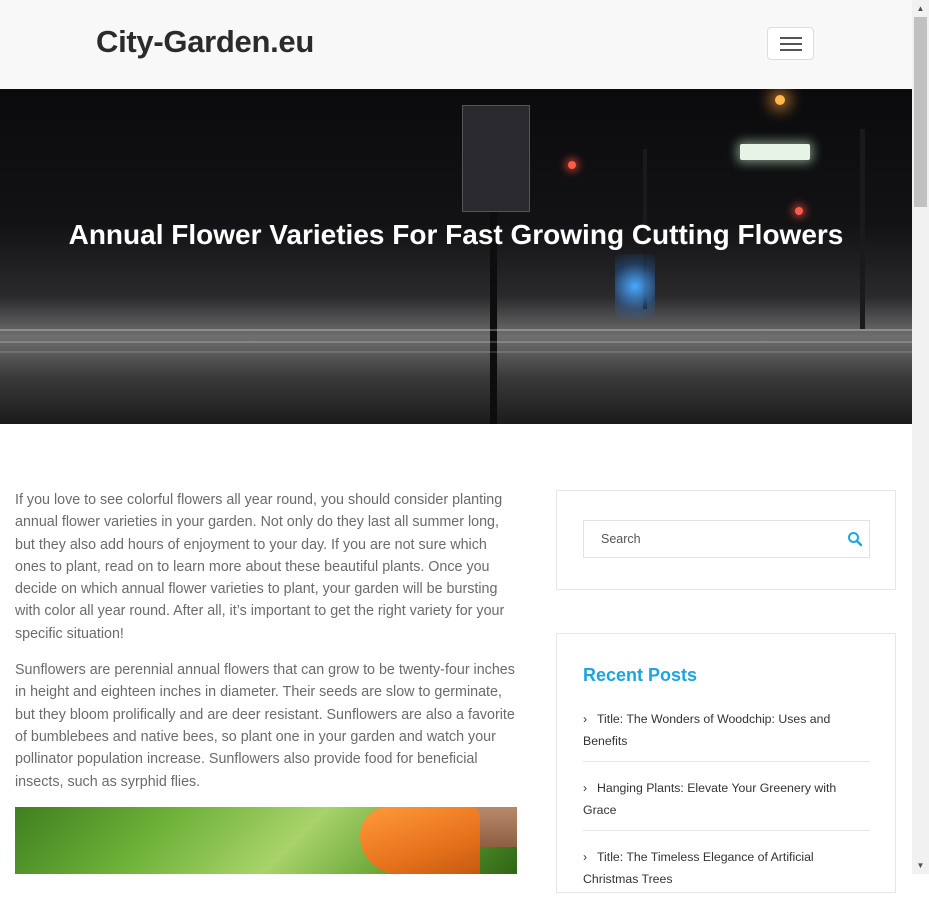 This screenshot has height=912, width=929. I want to click on street-sign, so click(496, 158).